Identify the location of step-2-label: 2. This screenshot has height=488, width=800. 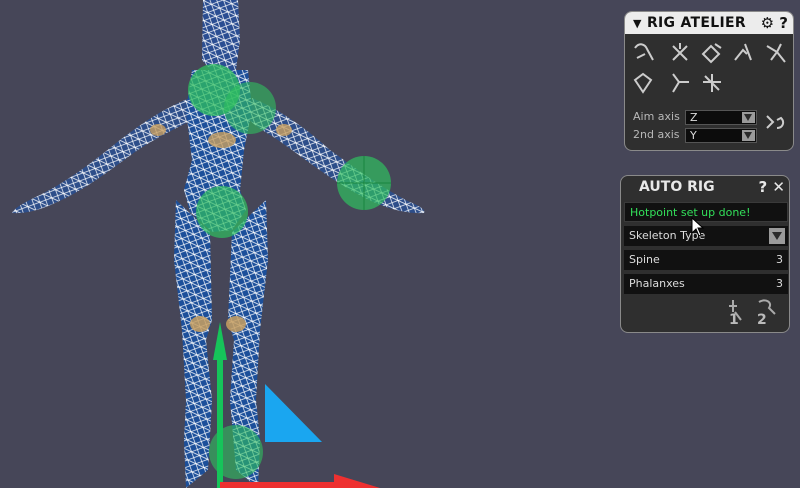
(762, 320).